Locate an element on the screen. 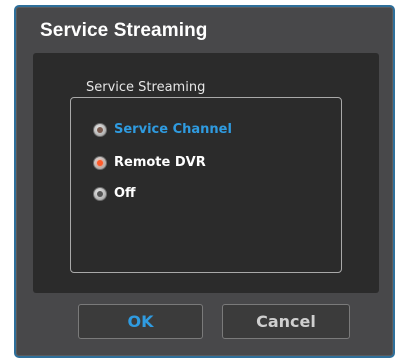  group-legend: Service Streaming is located at coordinates (146, 87).